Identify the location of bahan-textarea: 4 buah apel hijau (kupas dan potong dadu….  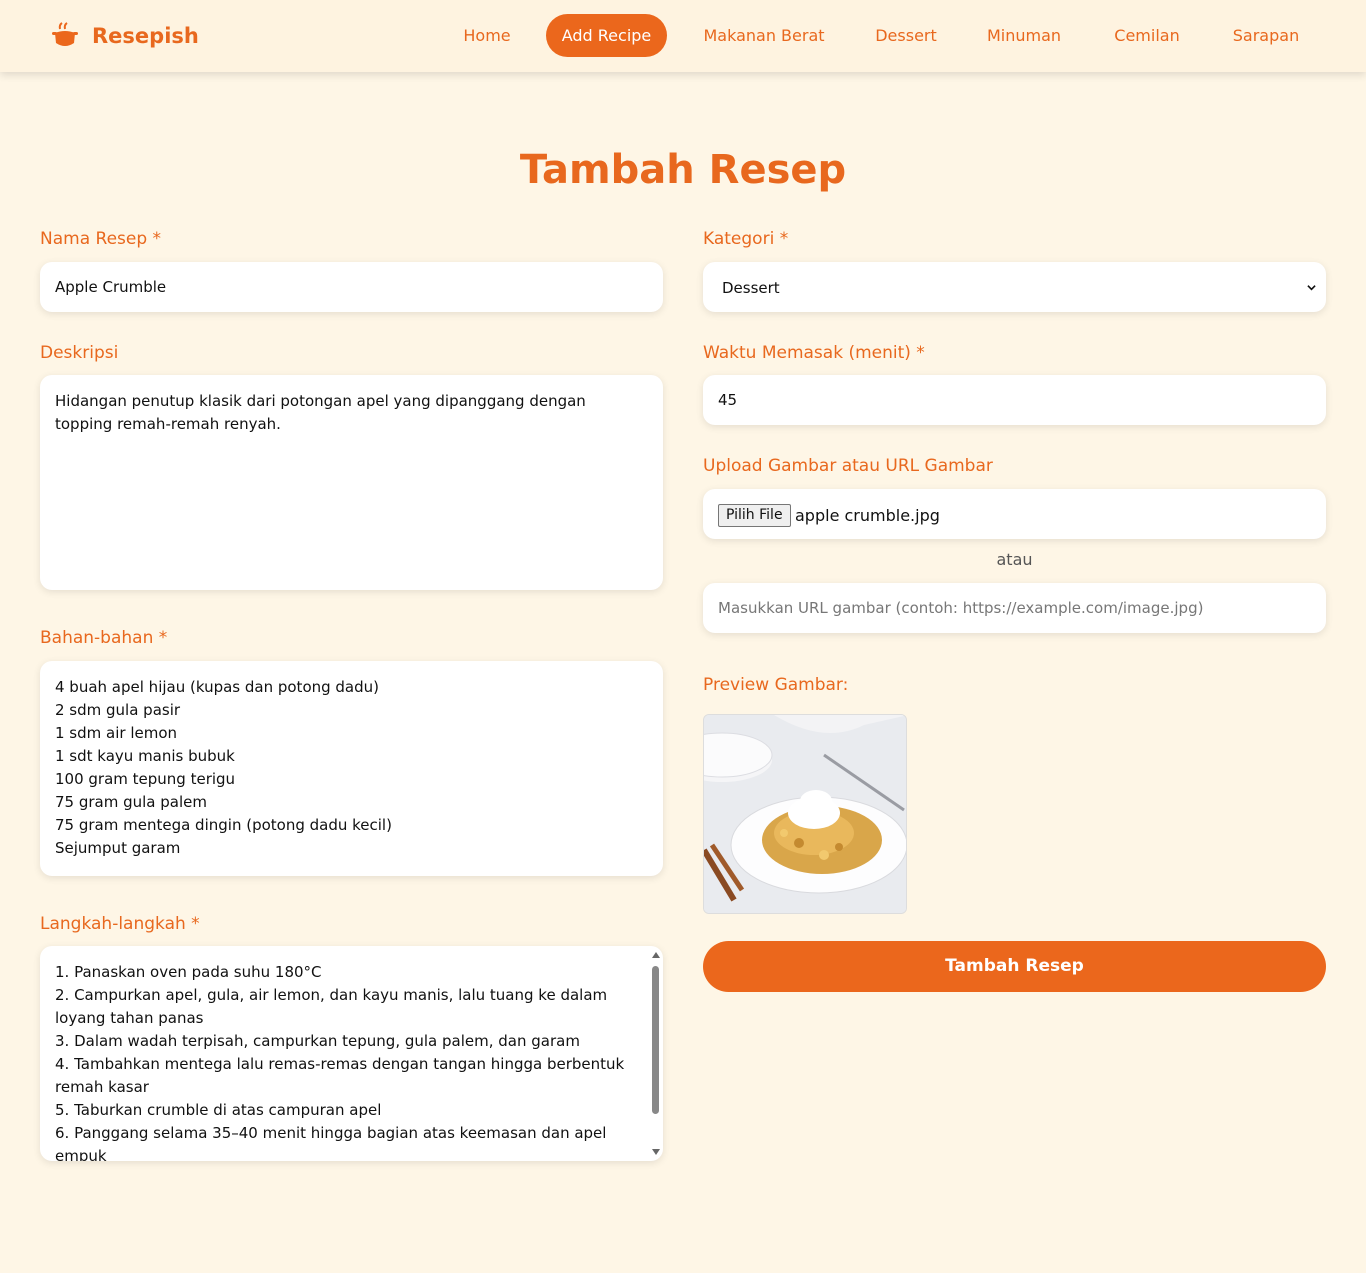
(351, 768).